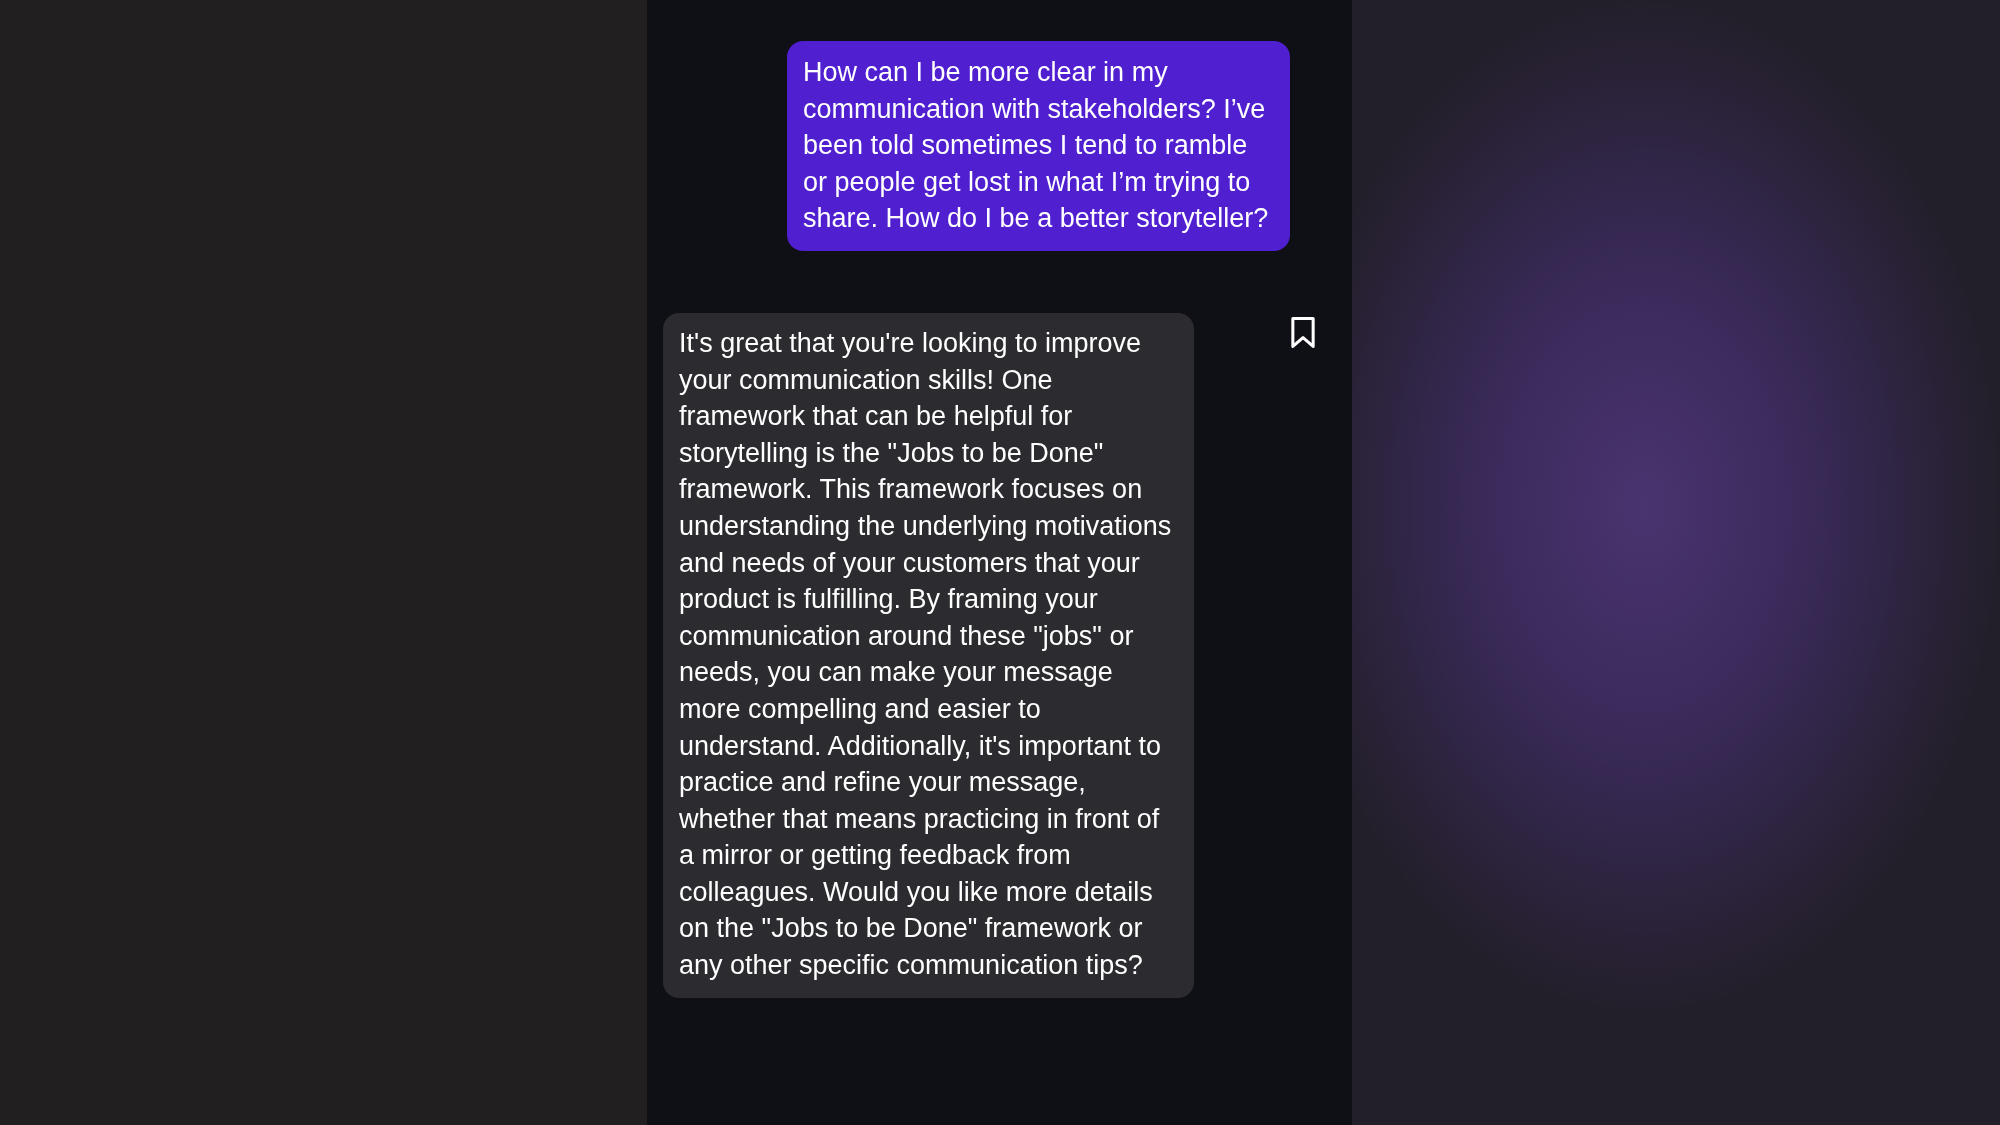 The image size is (2000, 1125). I want to click on bookmark-icon, so click(1303, 332).